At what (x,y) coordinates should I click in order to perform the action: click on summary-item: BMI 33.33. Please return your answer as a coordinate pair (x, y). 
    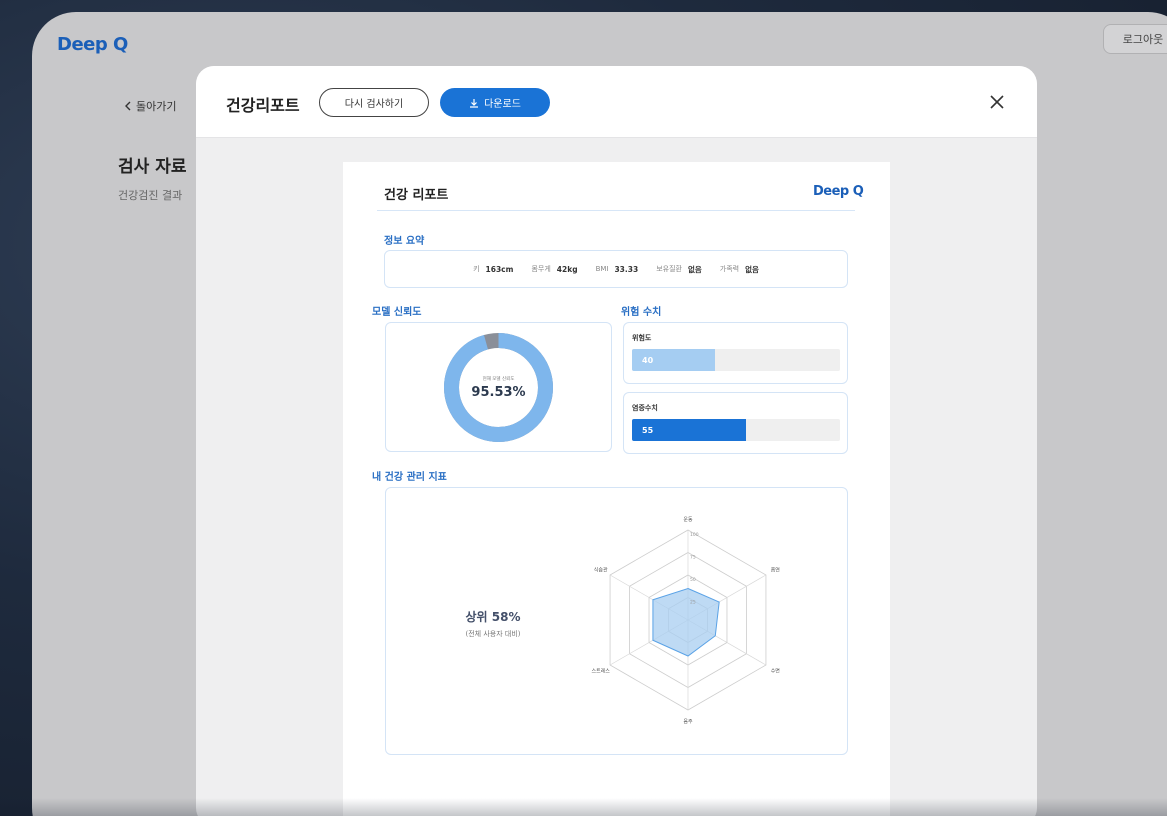
    Looking at the image, I should click on (617, 269).